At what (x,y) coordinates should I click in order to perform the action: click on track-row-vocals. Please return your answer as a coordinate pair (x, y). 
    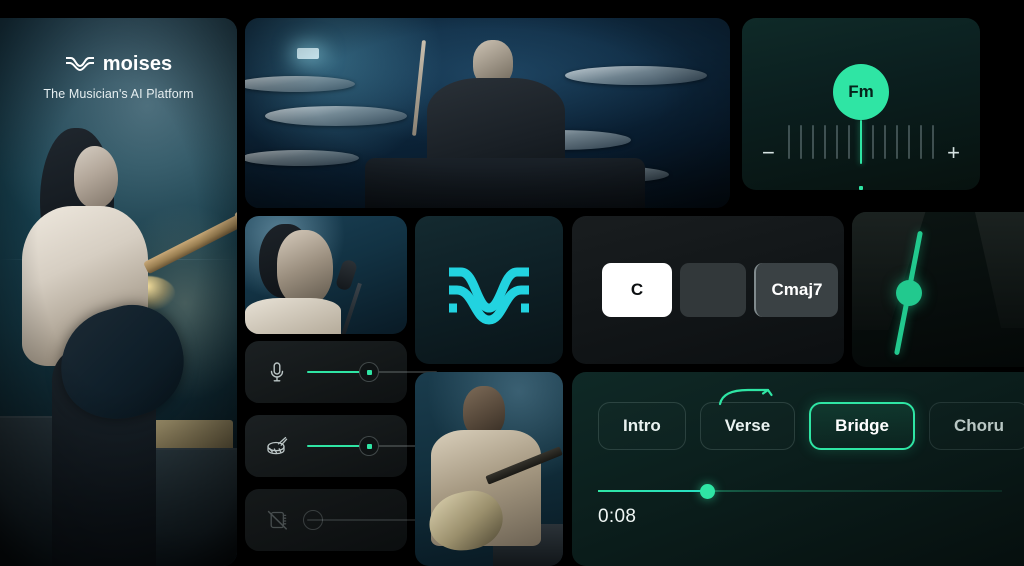
    Looking at the image, I should click on (341, 372).